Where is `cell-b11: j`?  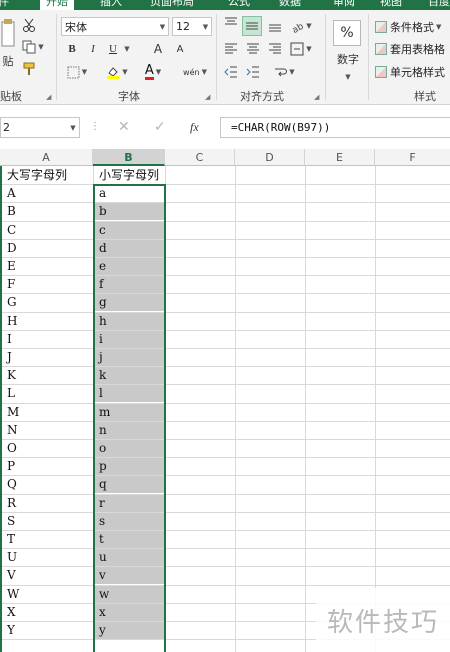 cell-b11: j is located at coordinates (129, 357).